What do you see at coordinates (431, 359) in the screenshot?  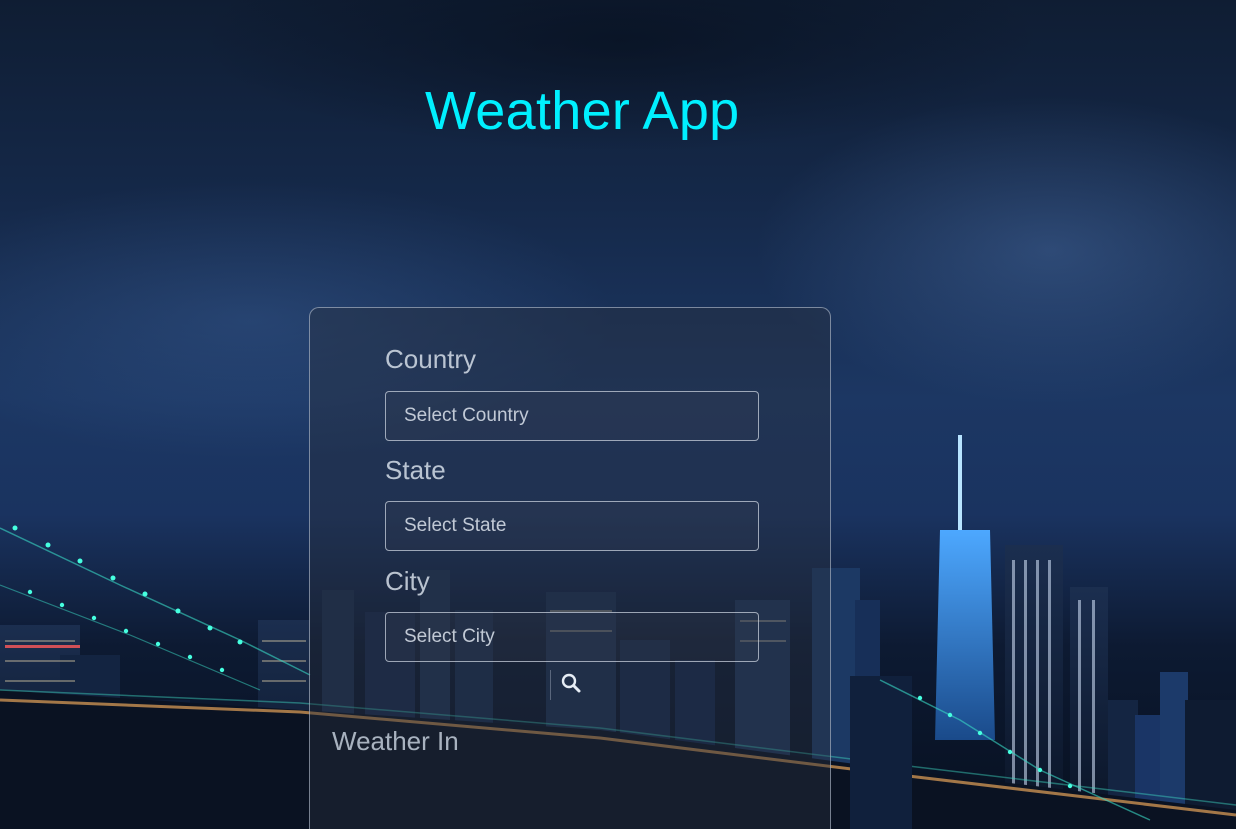 I see `country-label: Country` at bounding box center [431, 359].